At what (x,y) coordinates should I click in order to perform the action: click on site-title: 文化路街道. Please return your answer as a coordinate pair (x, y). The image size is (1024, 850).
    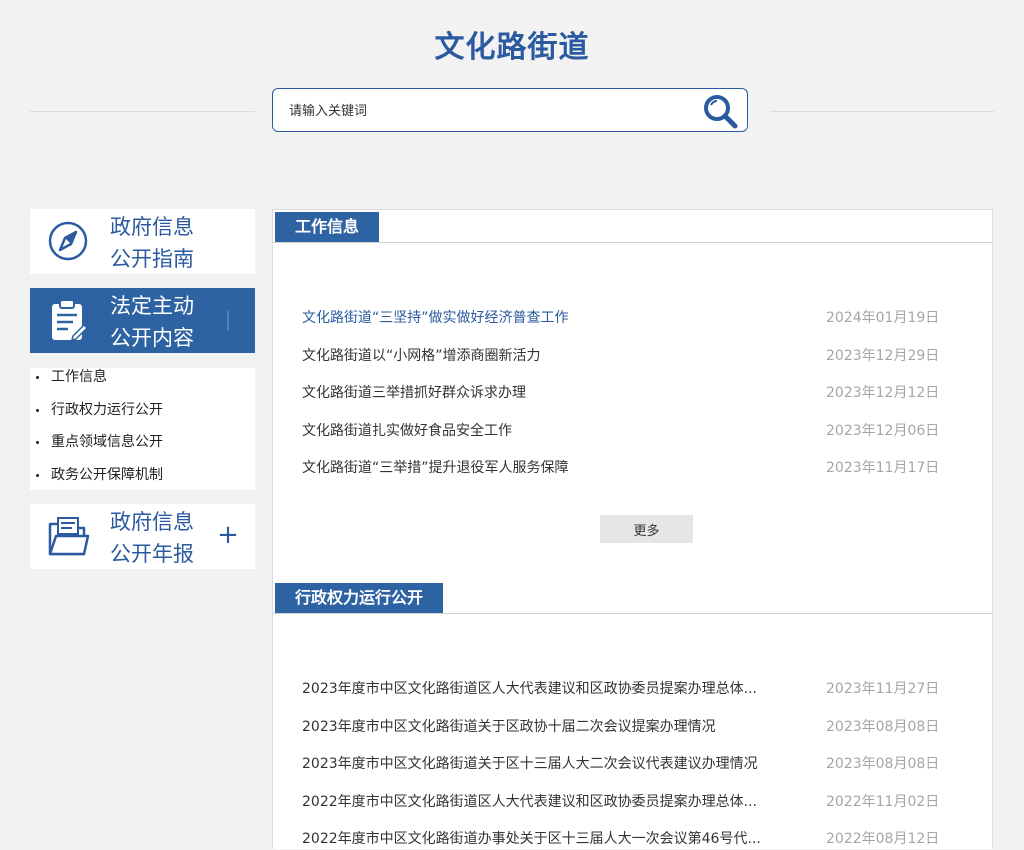
    Looking at the image, I should click on (512, 47).